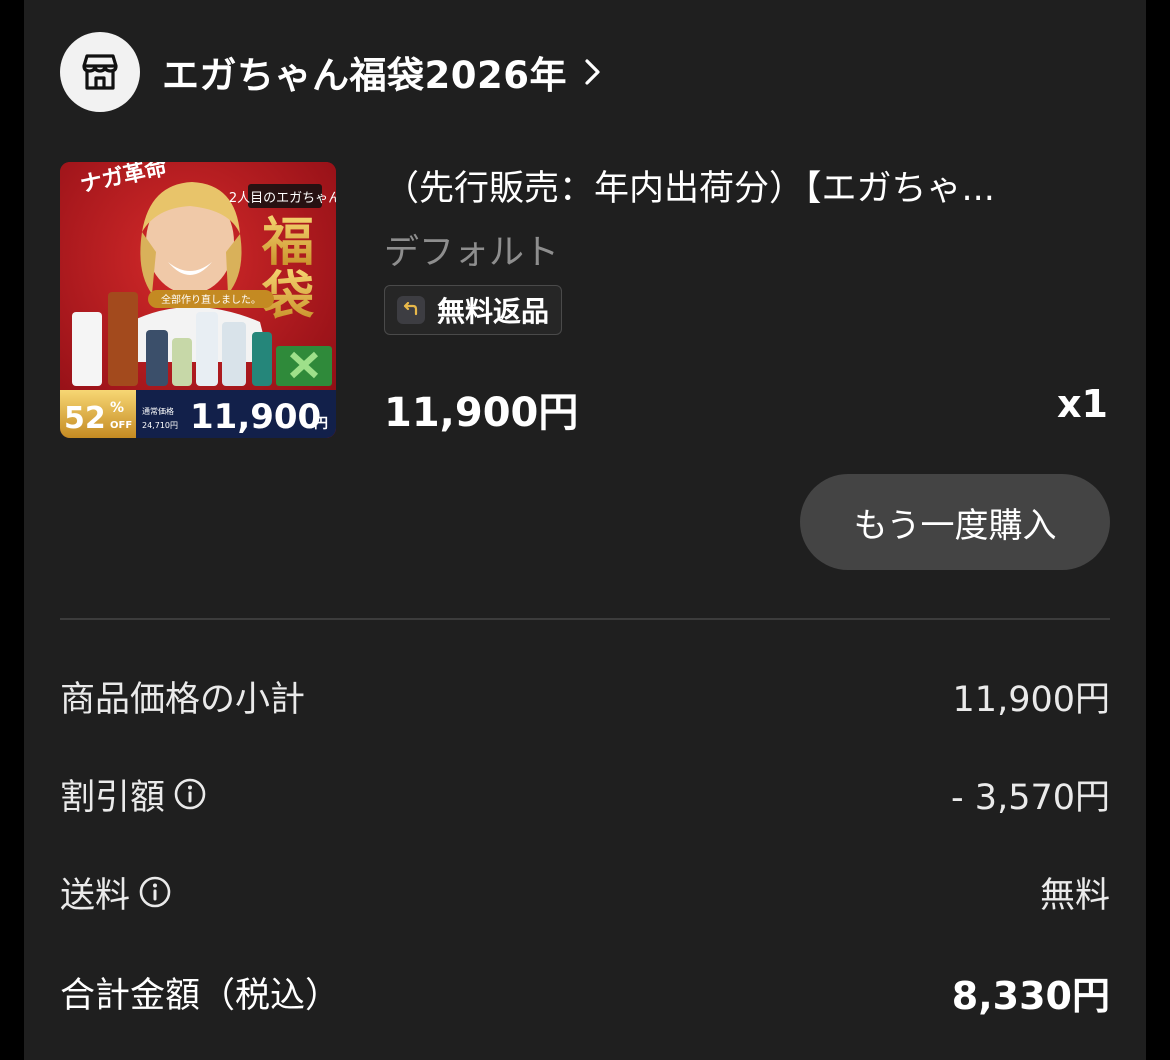  I want to click on shop-link: エガちゃん福袋2026年, so click(331, 72).